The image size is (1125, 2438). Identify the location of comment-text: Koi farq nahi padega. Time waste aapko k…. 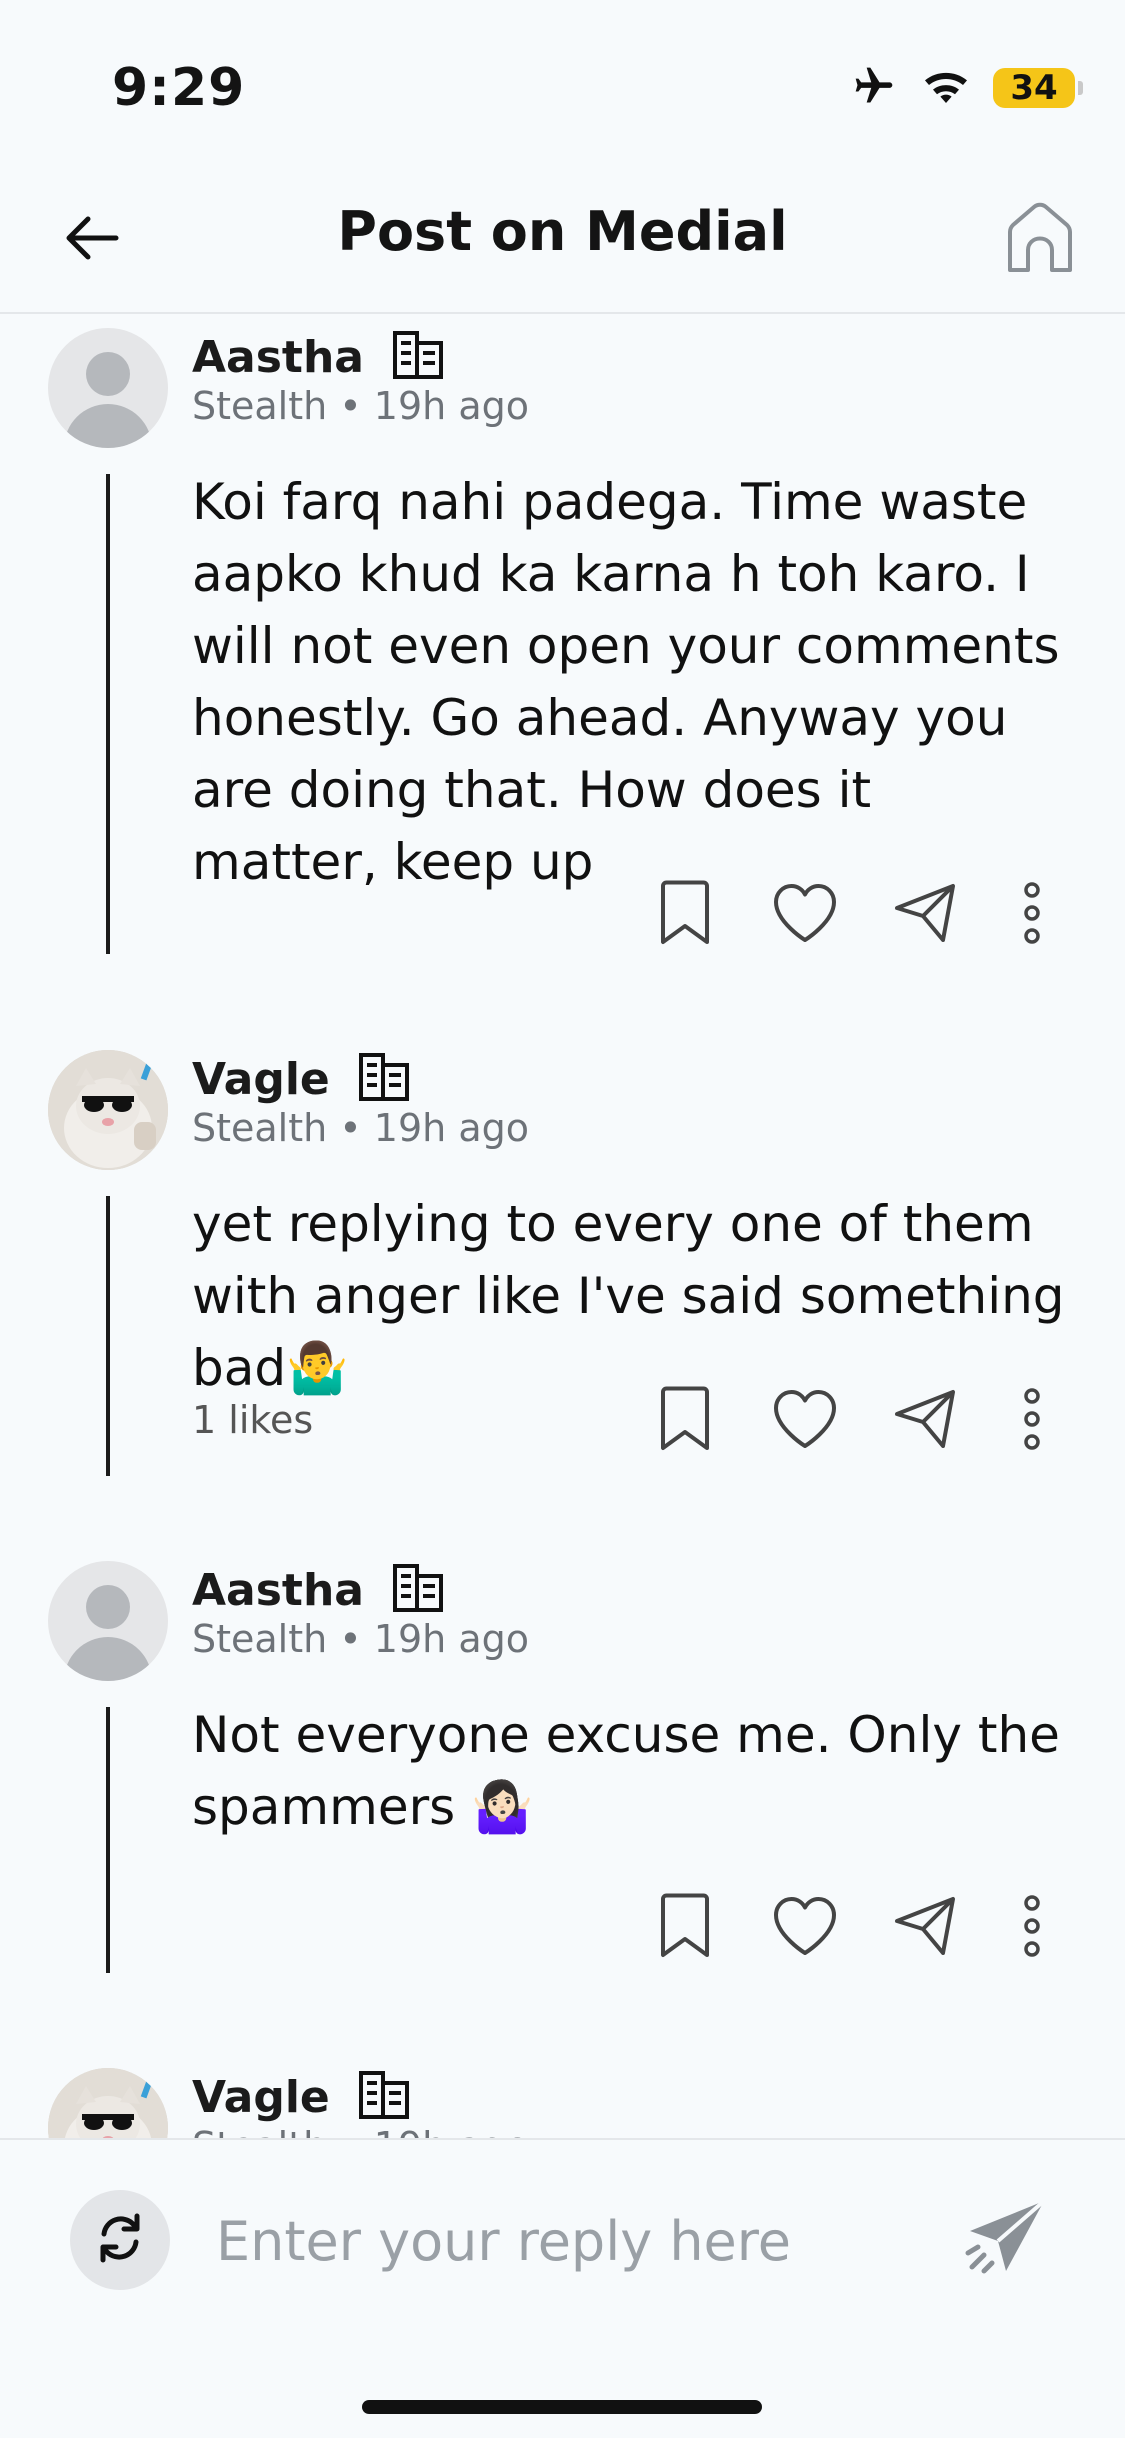
(626, 682).